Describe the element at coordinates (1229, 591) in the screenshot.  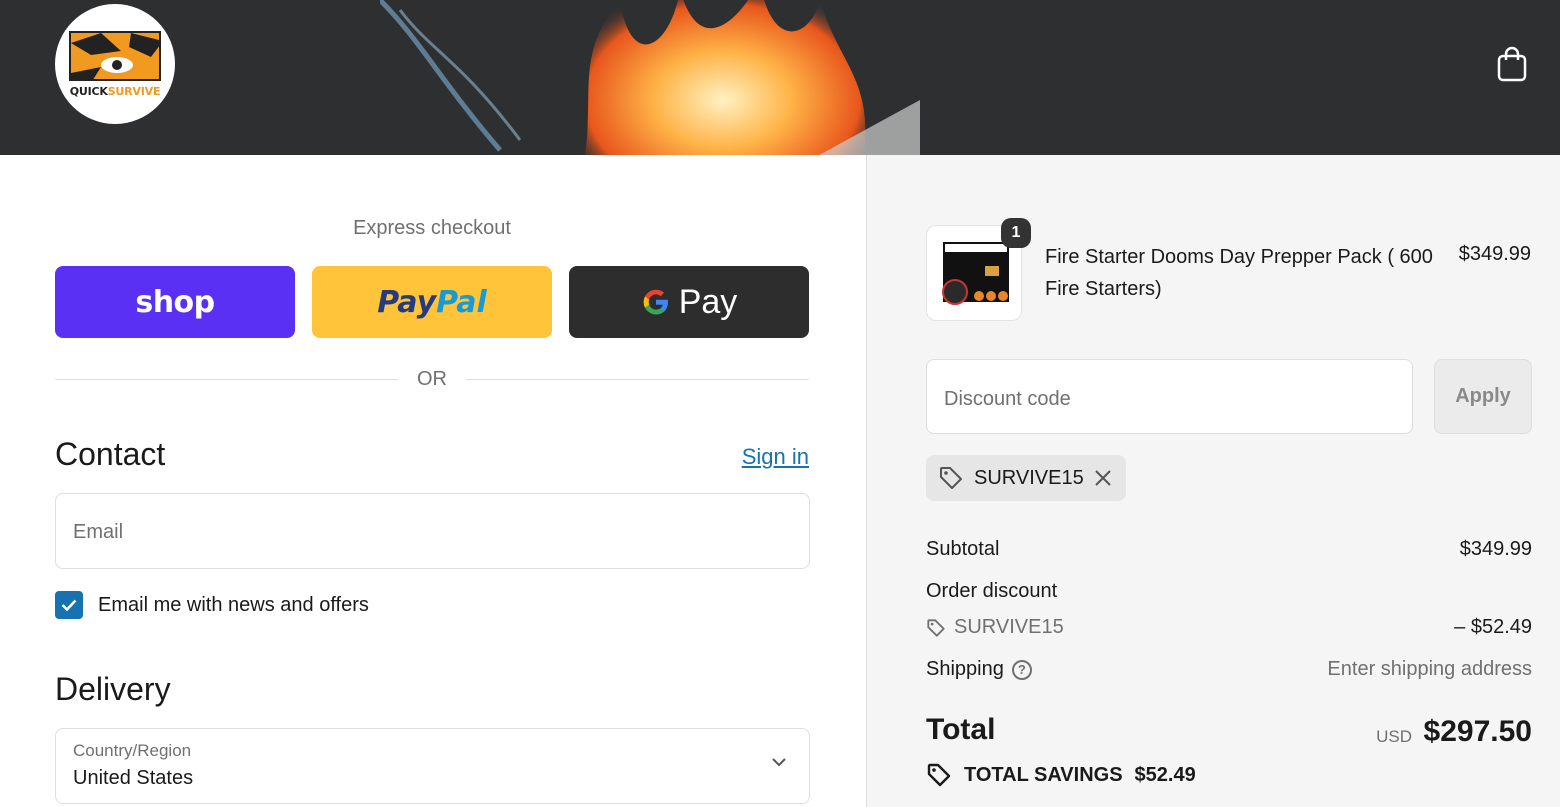
I see `order-discount-row: Order discount` at that location.